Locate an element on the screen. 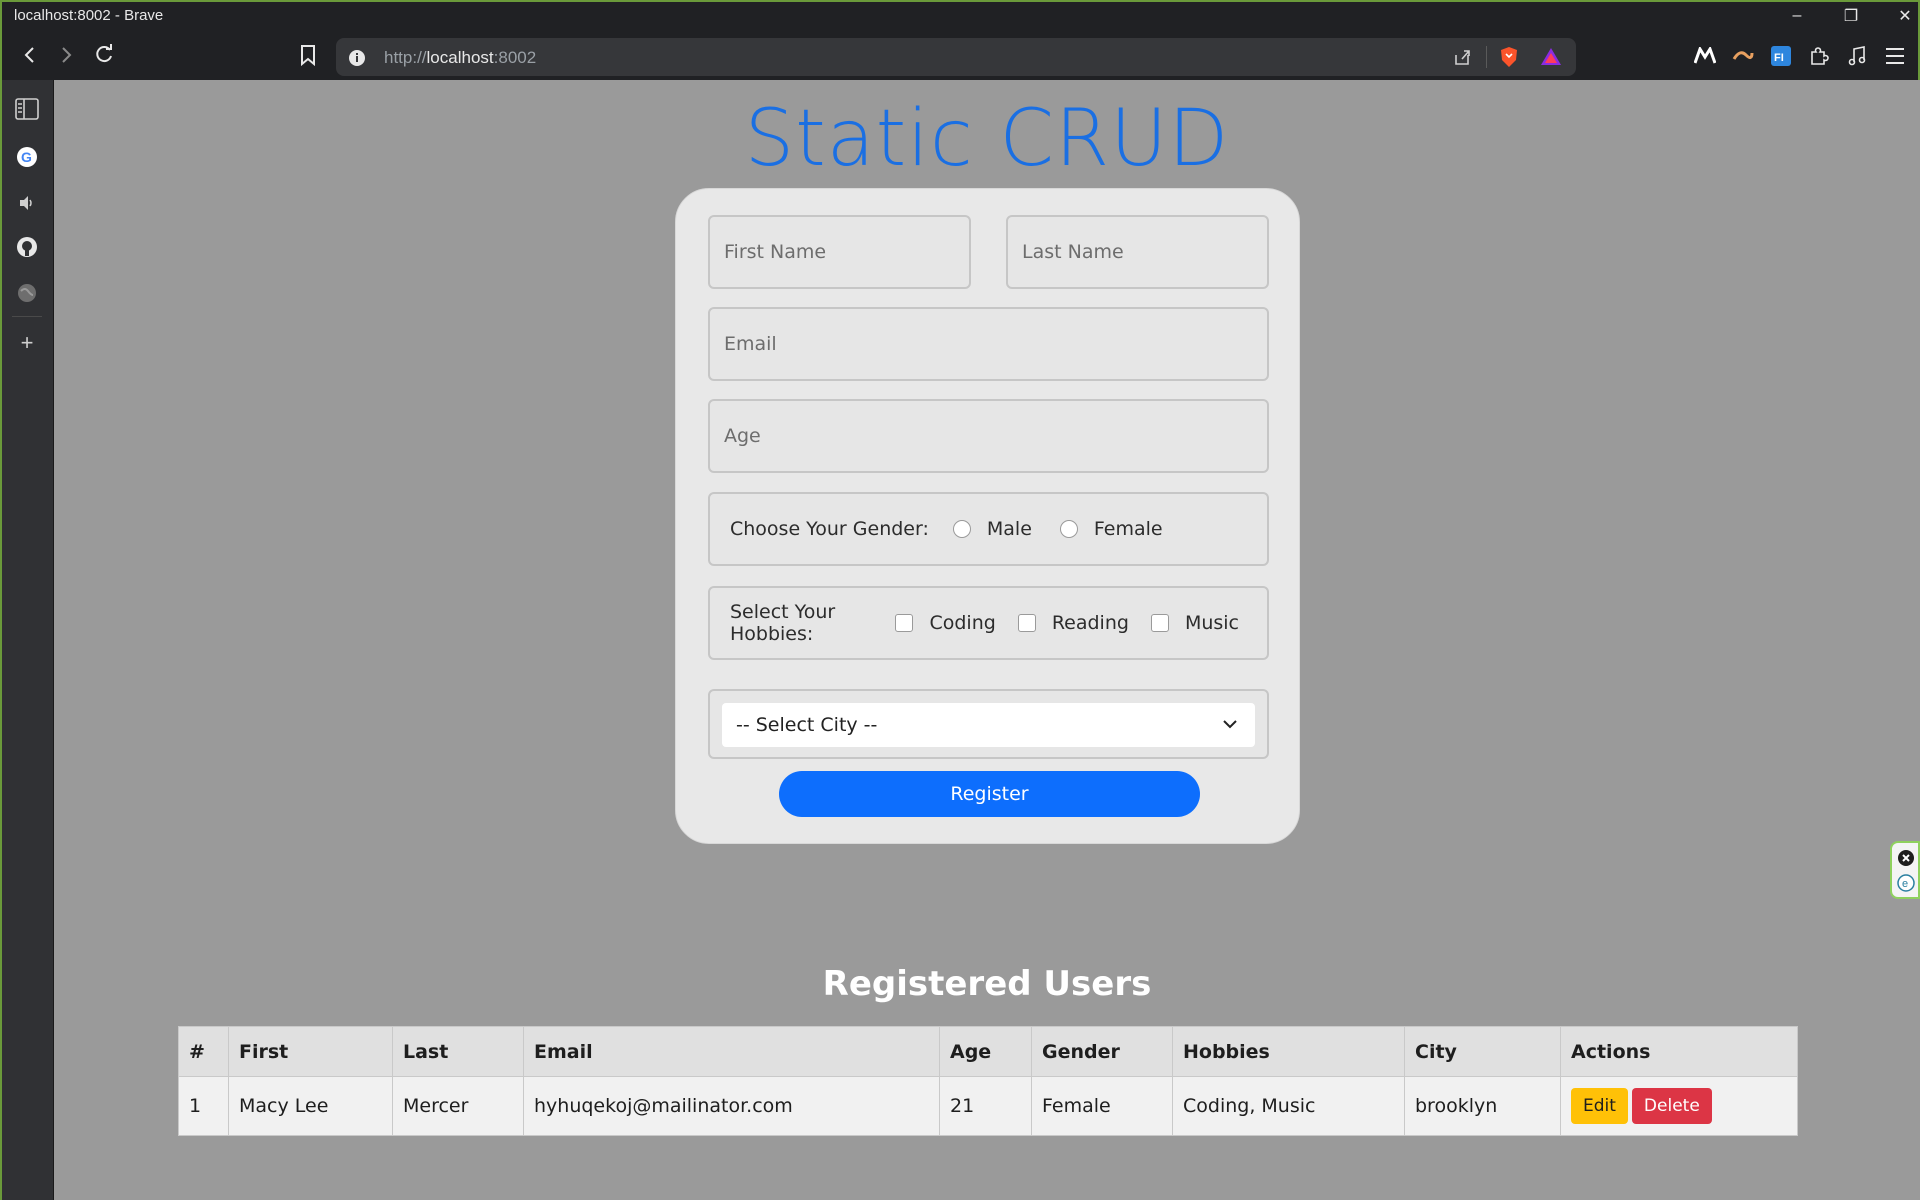 The width and height of the screenshot is (1920, 1200). back-button is located at coordinates (30, 55).